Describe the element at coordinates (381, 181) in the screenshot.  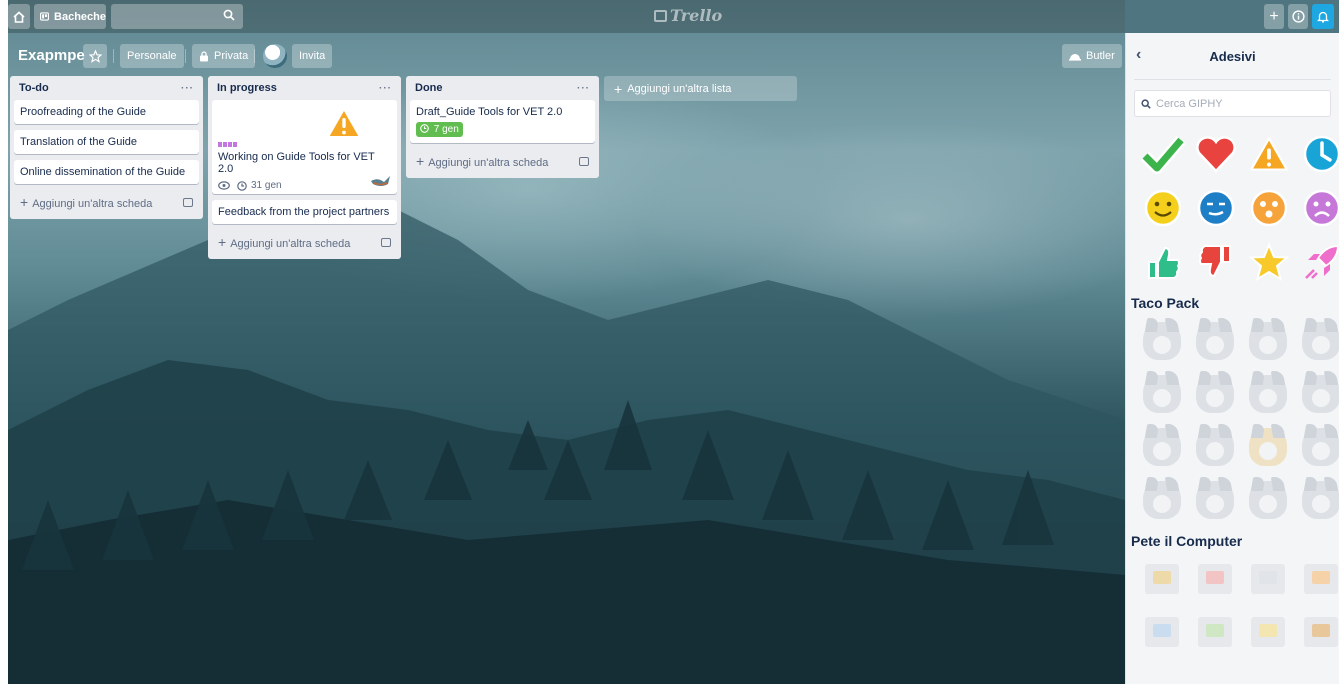
I see `member-avatar-small` at that location.